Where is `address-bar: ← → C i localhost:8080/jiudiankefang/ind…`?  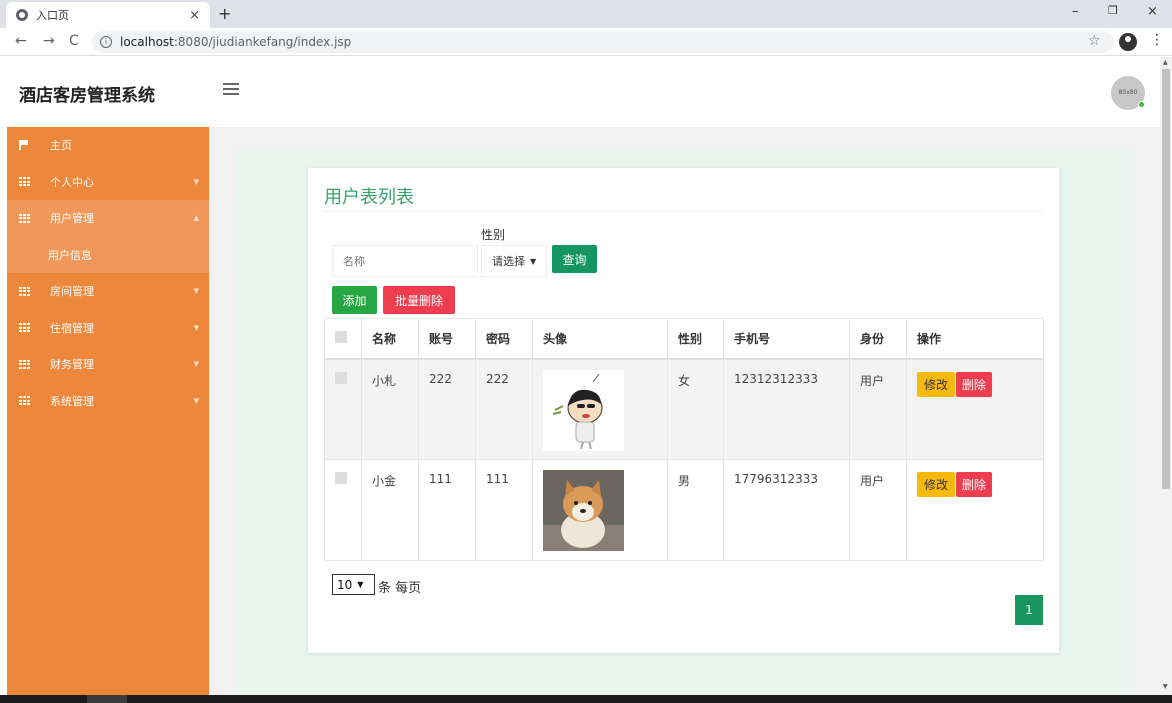
address-bar: ← → C i localhost:8080/jiudiankefang/ind… is located at coordinates (586, 42).